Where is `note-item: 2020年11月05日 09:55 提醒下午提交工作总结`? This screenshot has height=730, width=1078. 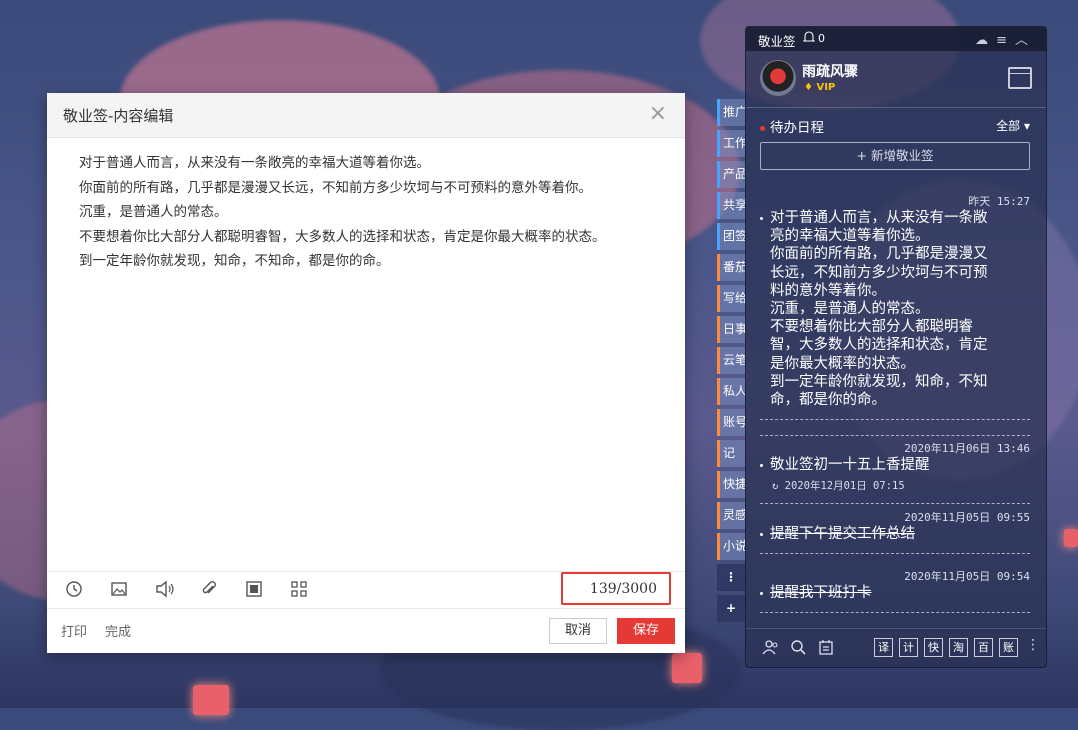
note-item: 2020年11月05日 09:55 提醒下午提交工作总结 is located at coordinates (895, 532).